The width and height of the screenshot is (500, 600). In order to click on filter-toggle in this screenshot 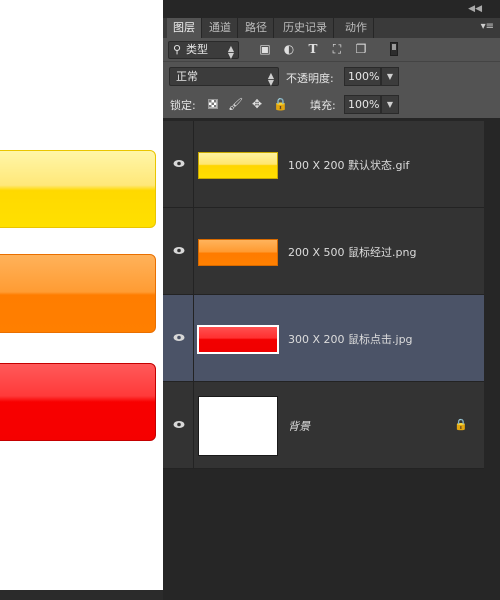, I will do `click(394, 49)`.